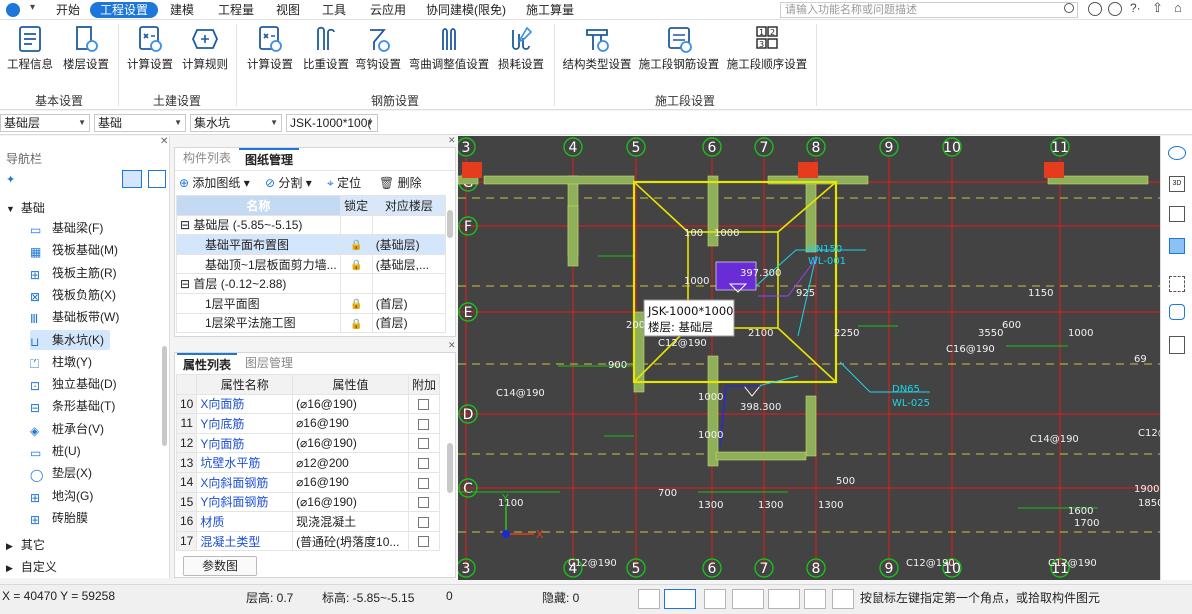 Image resolution: width=1192 pixels, height=614 pixels. What do you see at coordinates (61, 473) in the screenshot?
I see `nav-item: ◯ 垫层(X)` at bounding box center [61, 473].